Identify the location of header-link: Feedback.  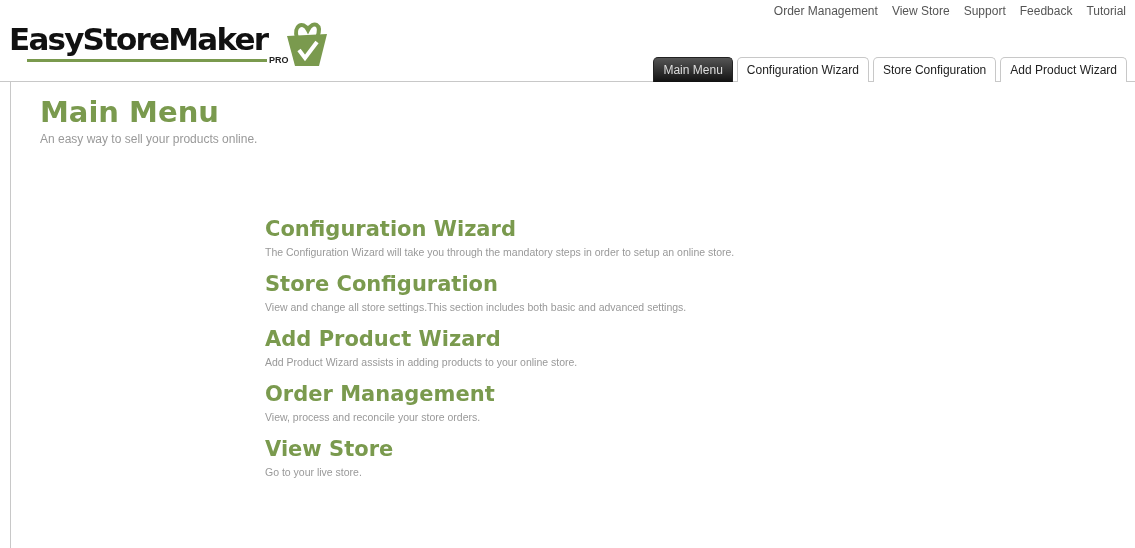
(1046, 11).